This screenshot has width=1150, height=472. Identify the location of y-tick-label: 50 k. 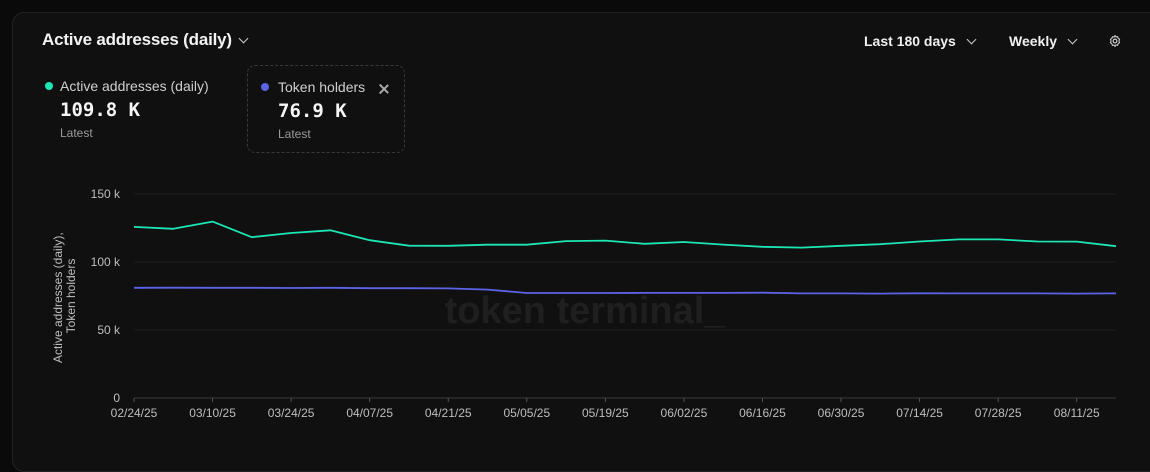
(109, 330).